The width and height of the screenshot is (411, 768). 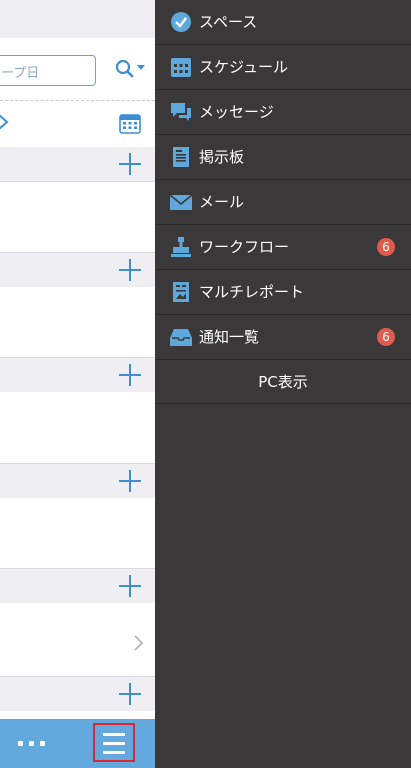 I want to click on search-icon, so click(x=130, y=68).